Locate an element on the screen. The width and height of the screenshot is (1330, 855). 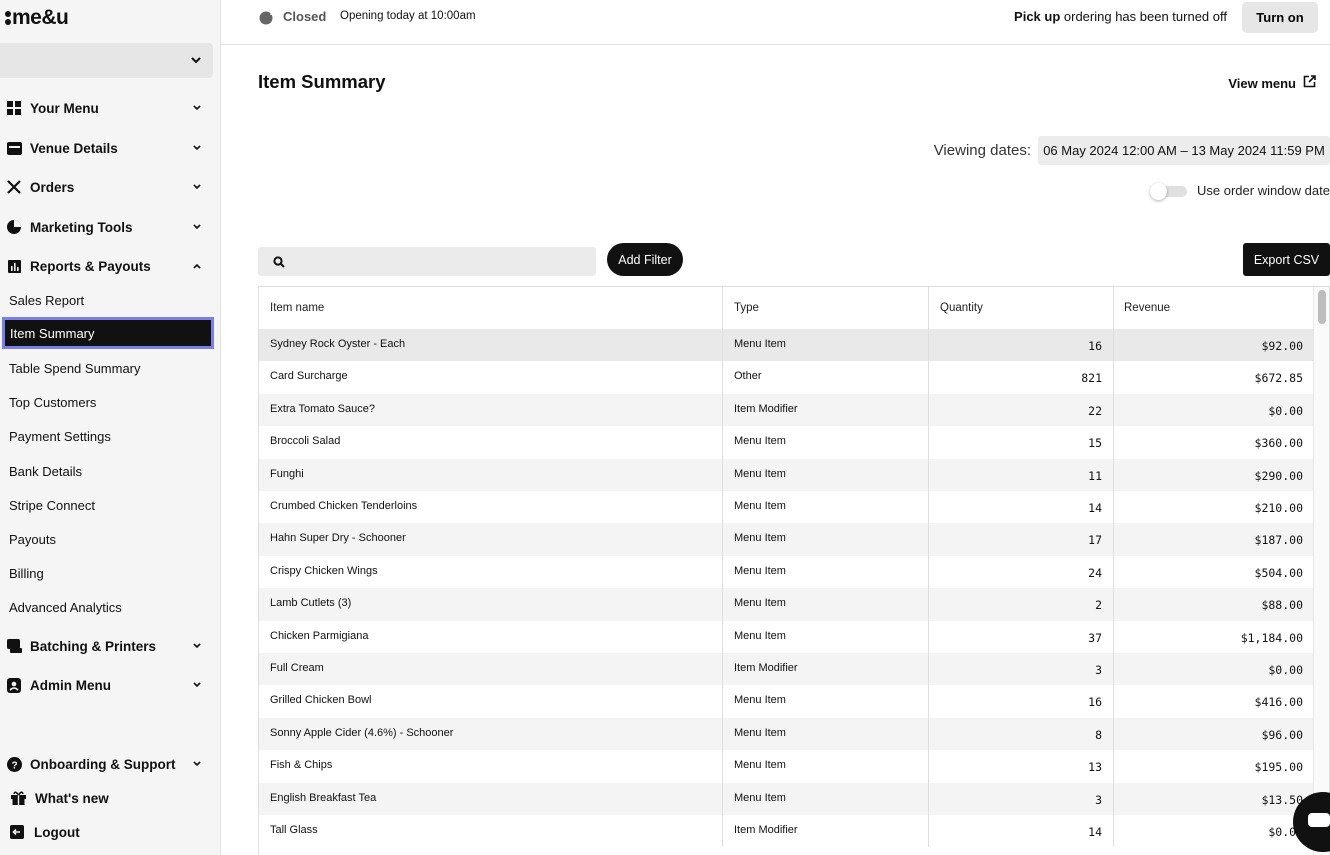
table-row: Card Surcharge Other 821 $672.85 is located at coordinates (786, 377).